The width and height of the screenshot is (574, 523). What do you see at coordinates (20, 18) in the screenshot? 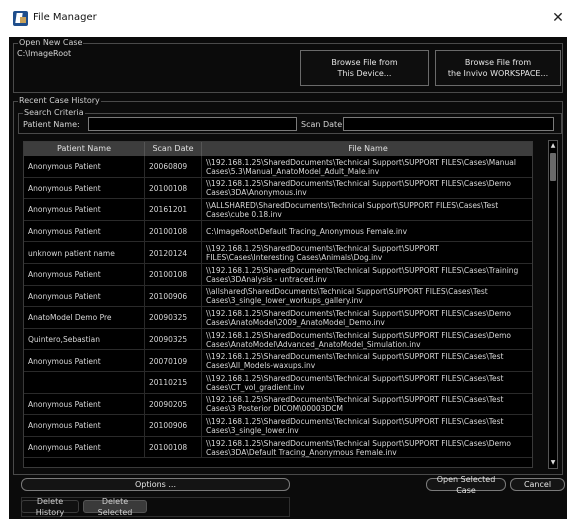
I see `file-manager-icon` at bounding box center [20, 18].